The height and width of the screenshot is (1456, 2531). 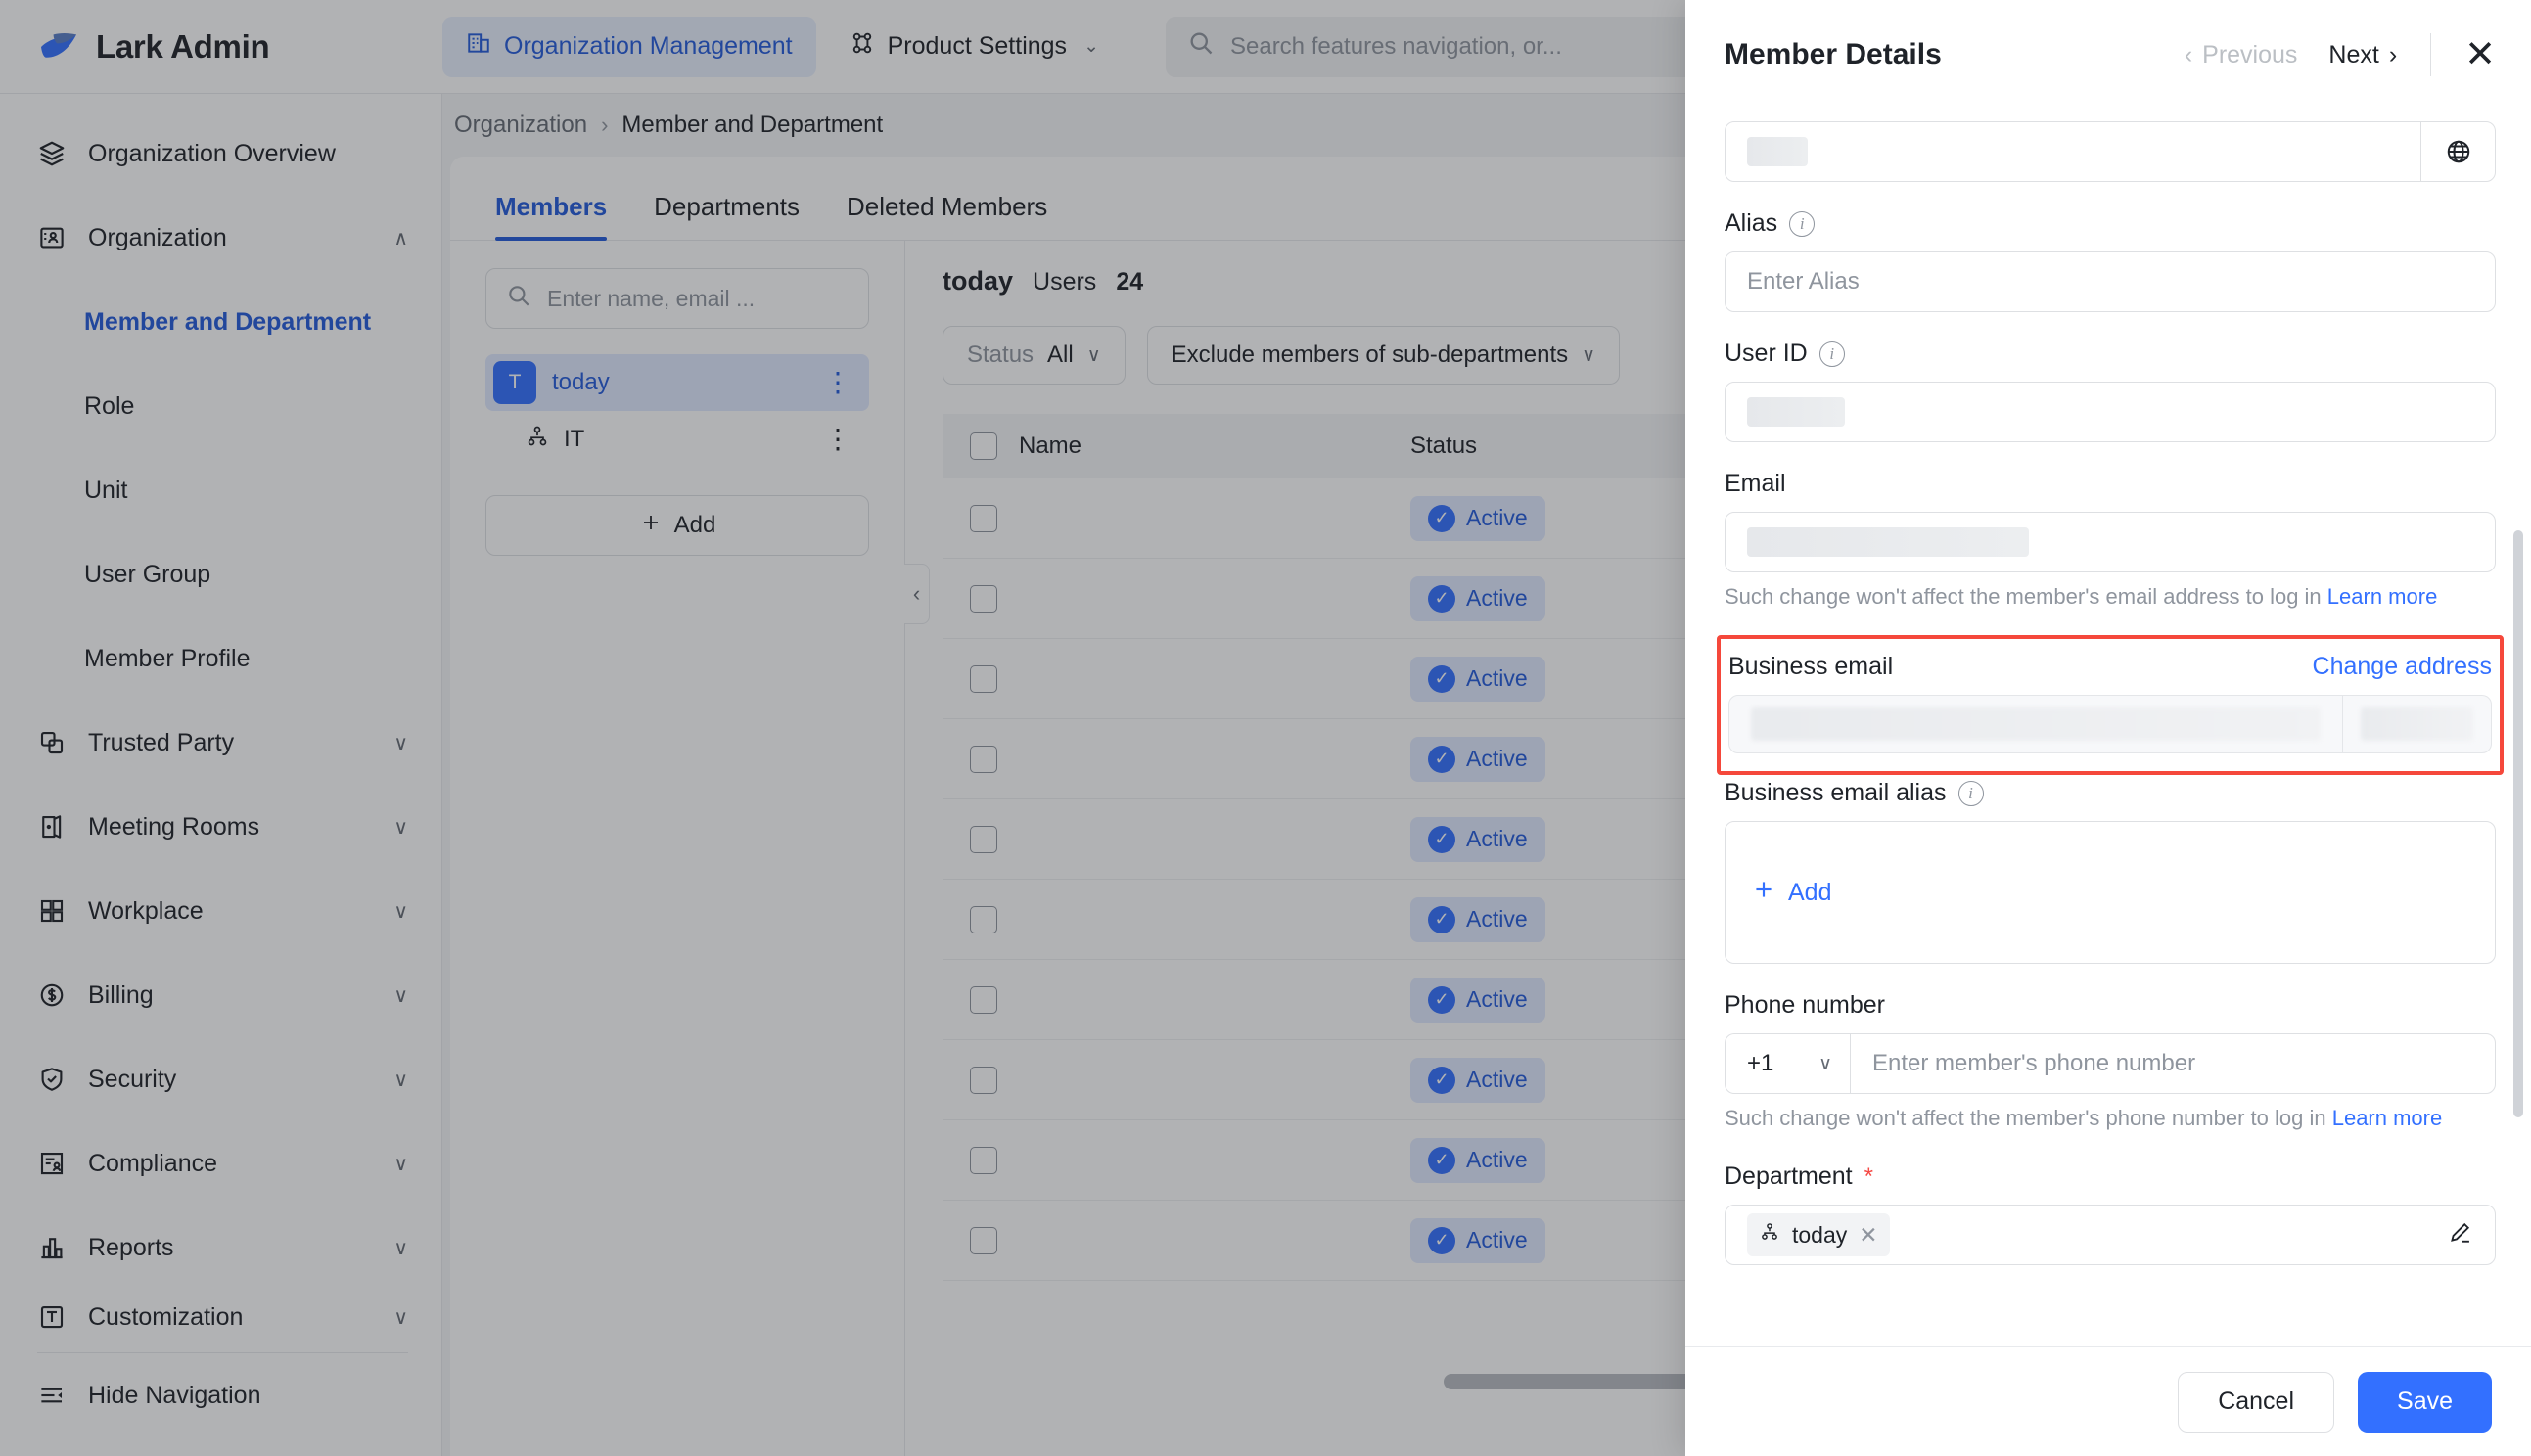 I want to click on phone-learn-more-link: Learn more, so click(x=2387, y=1118).